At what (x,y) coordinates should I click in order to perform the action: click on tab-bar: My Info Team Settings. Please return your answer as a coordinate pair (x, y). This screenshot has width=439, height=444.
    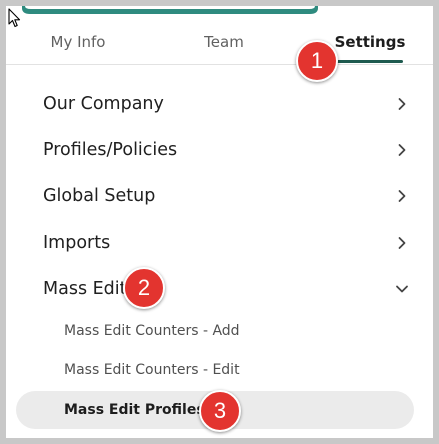
    Looking at the image, I should click on (219, 42).